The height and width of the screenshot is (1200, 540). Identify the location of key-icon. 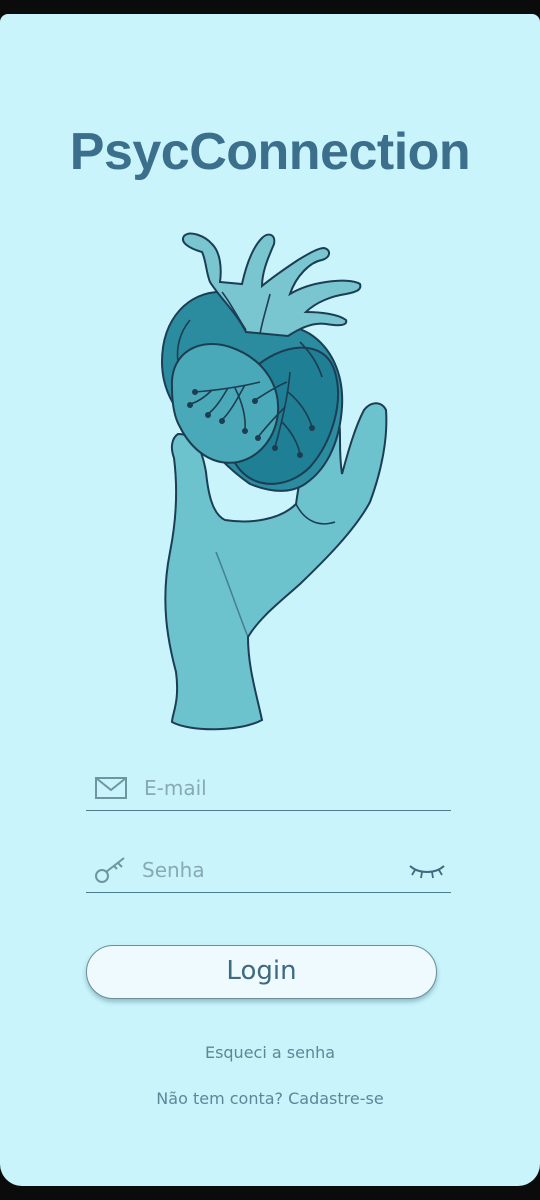
(110, 870).